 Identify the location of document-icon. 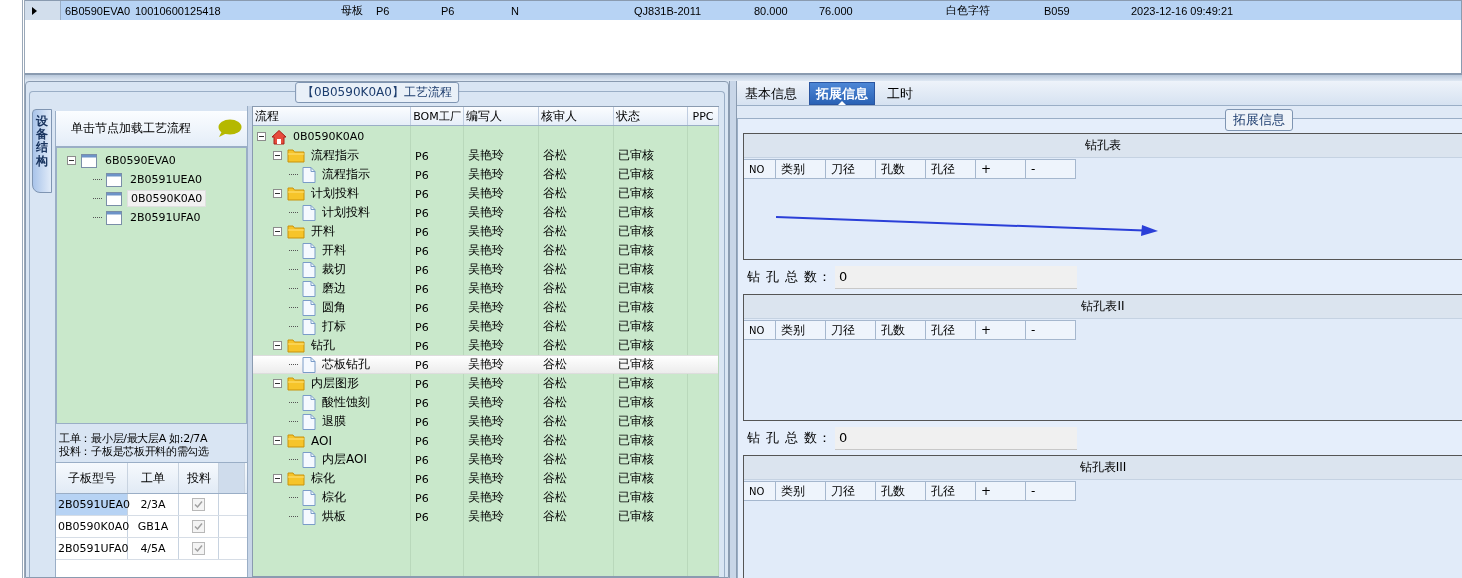
(309, 269).